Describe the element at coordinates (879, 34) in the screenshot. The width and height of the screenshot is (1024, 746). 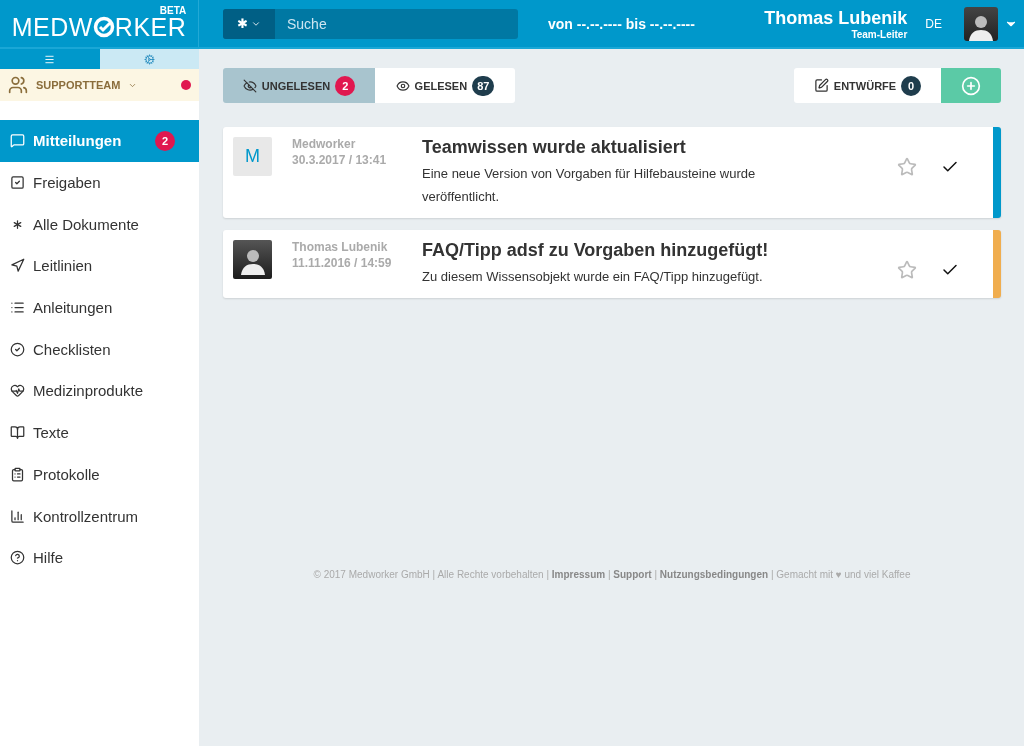
I see `user-role: Team-Leiter` at that location.